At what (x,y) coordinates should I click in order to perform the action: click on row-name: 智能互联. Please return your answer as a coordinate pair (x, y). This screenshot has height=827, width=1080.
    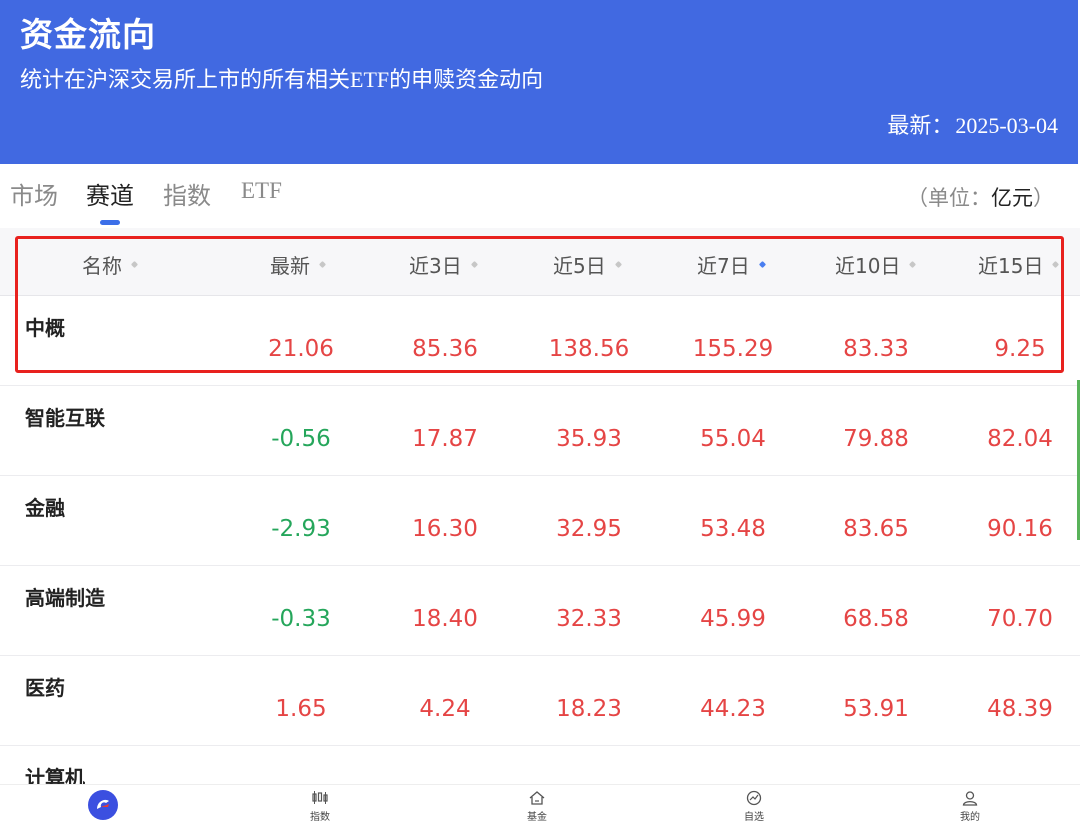
    Looking at the image, I should click on (65, 418).